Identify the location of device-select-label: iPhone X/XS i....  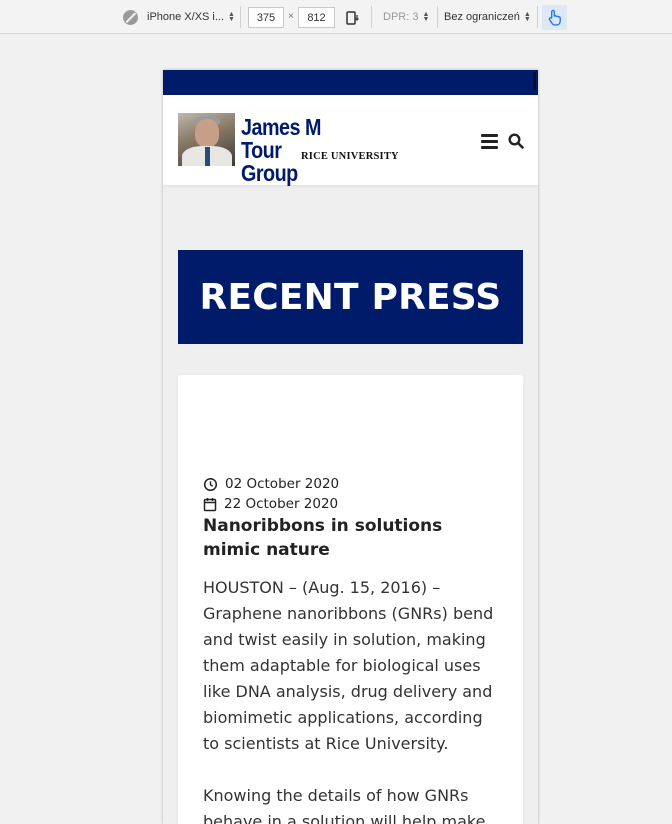
(186, 17).